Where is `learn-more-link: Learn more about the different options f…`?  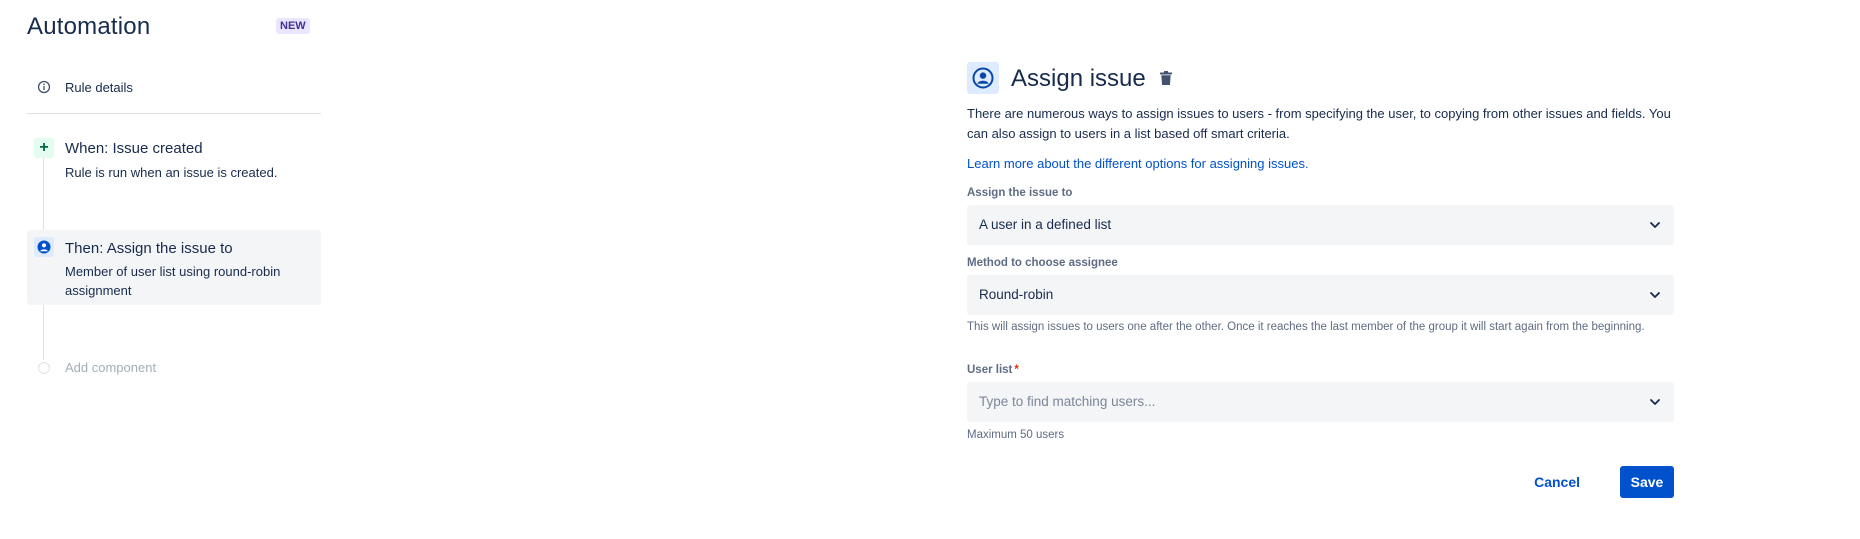 learn-more-link: Learn more about the different options f… is located at coordinates (1138, 163).